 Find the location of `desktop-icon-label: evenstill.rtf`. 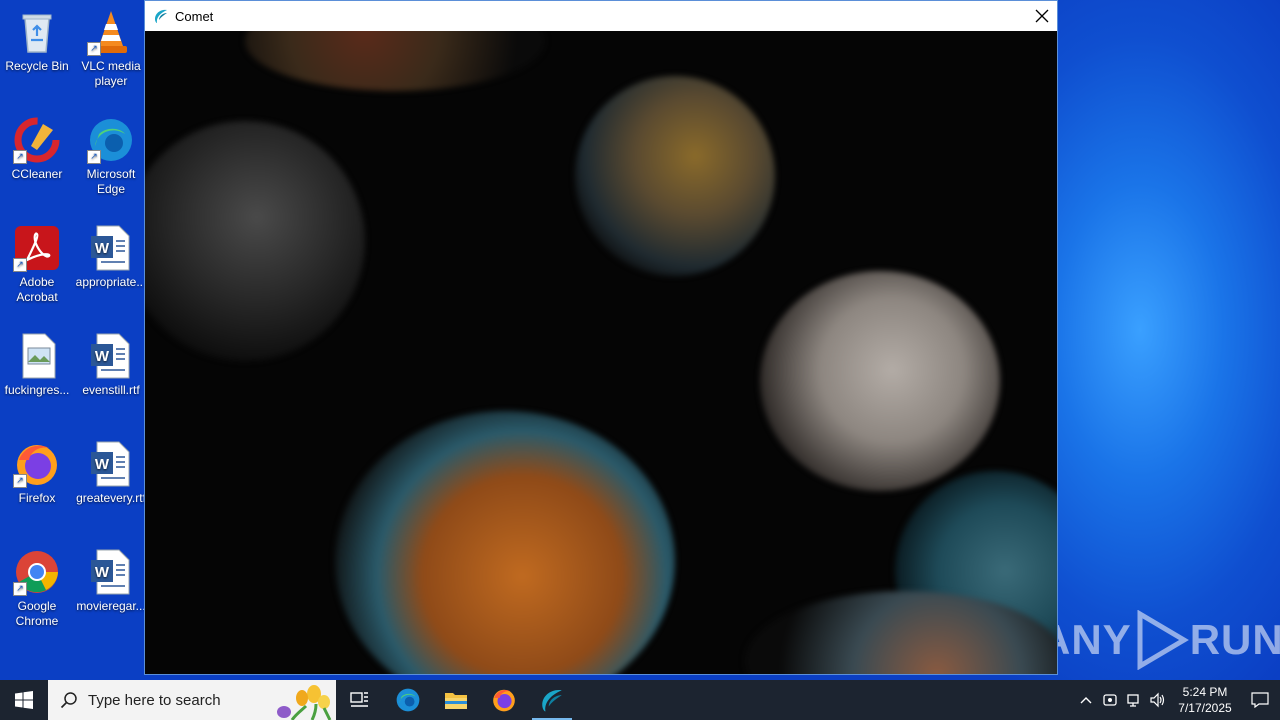

desktop-icon-label: evenstill.rtf is located at coordinates (111, 390).